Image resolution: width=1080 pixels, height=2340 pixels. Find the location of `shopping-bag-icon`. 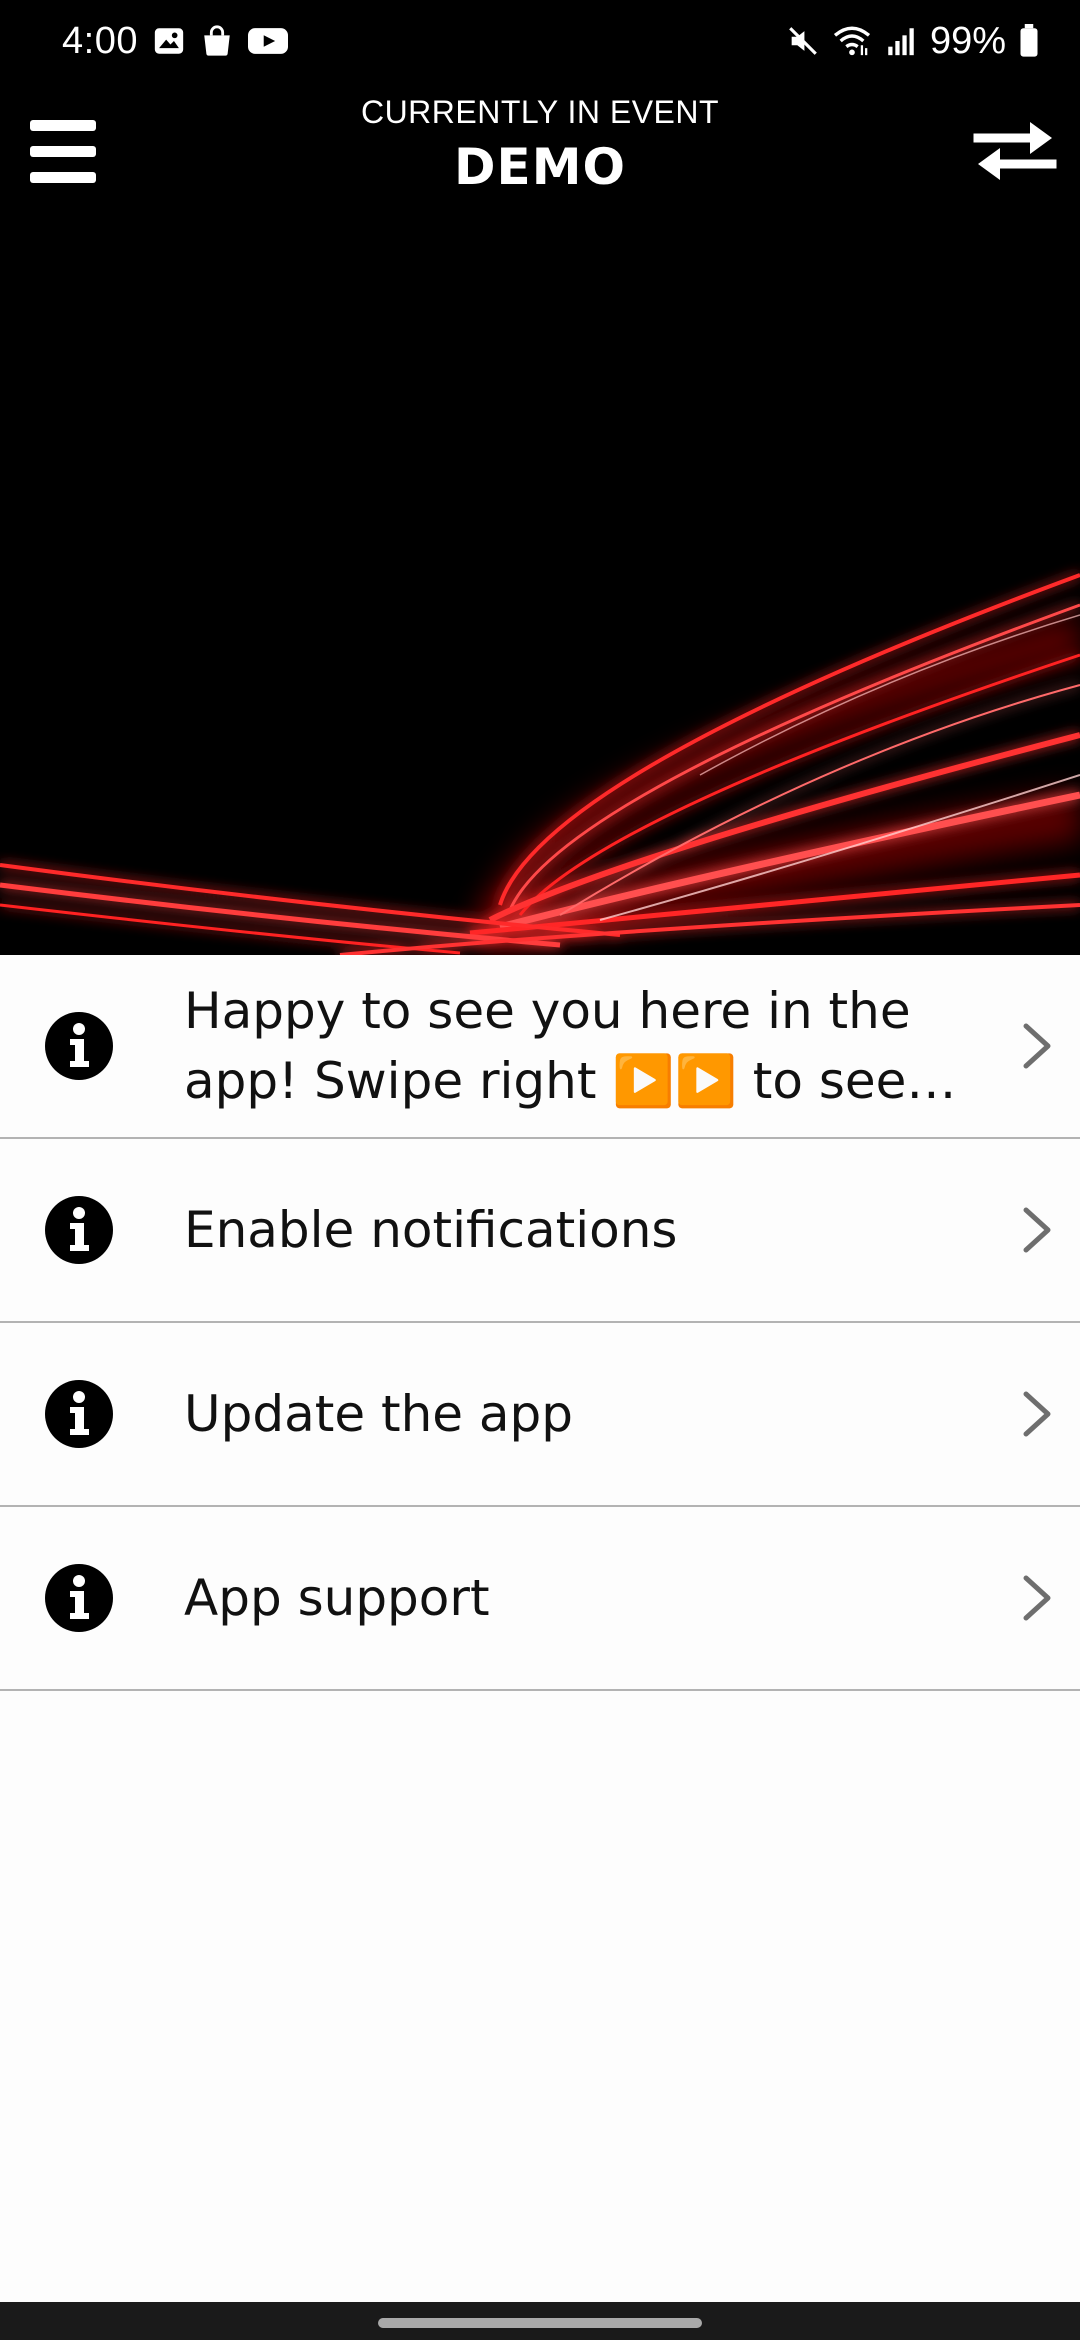

shopping-bag-icon is located at coordinates (217, 41).